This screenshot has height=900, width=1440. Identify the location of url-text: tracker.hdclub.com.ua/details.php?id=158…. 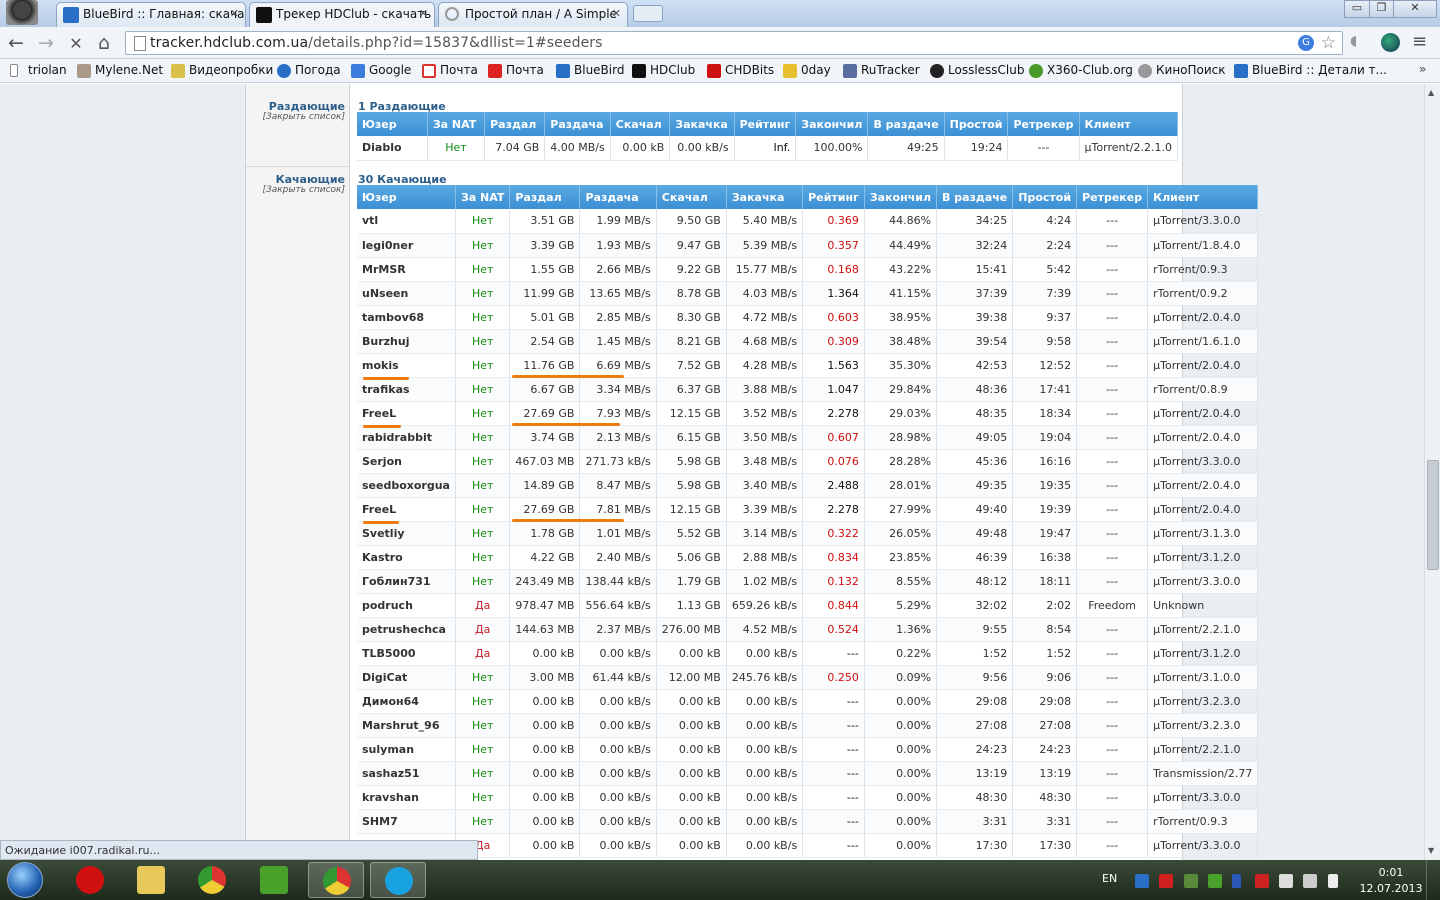
(376, 43).